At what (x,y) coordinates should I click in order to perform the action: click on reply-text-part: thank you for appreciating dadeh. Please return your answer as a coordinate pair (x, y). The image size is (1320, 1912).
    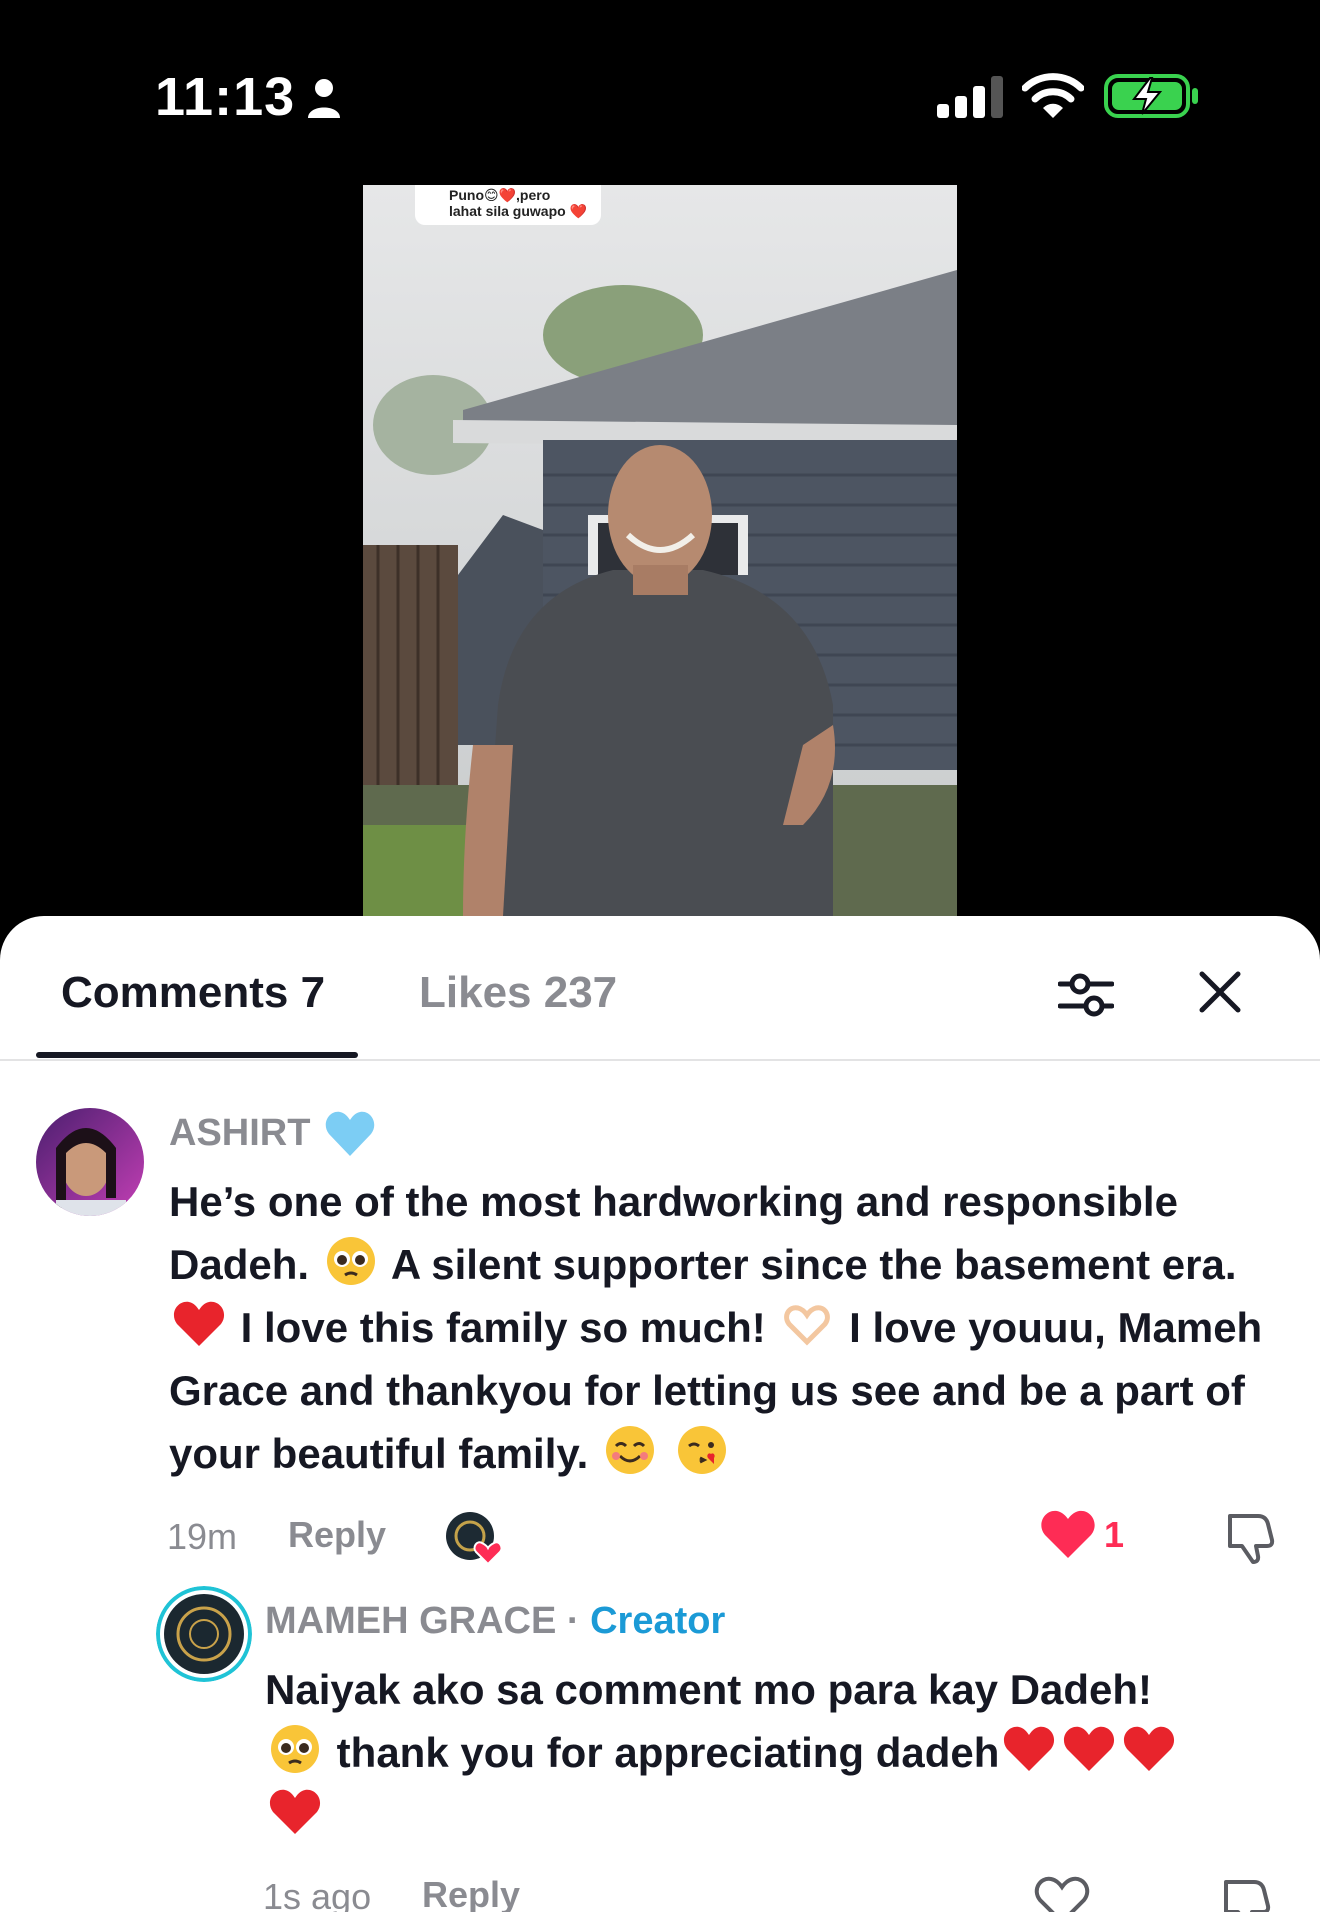
    Looking at the image, I should click on (668, 1752).